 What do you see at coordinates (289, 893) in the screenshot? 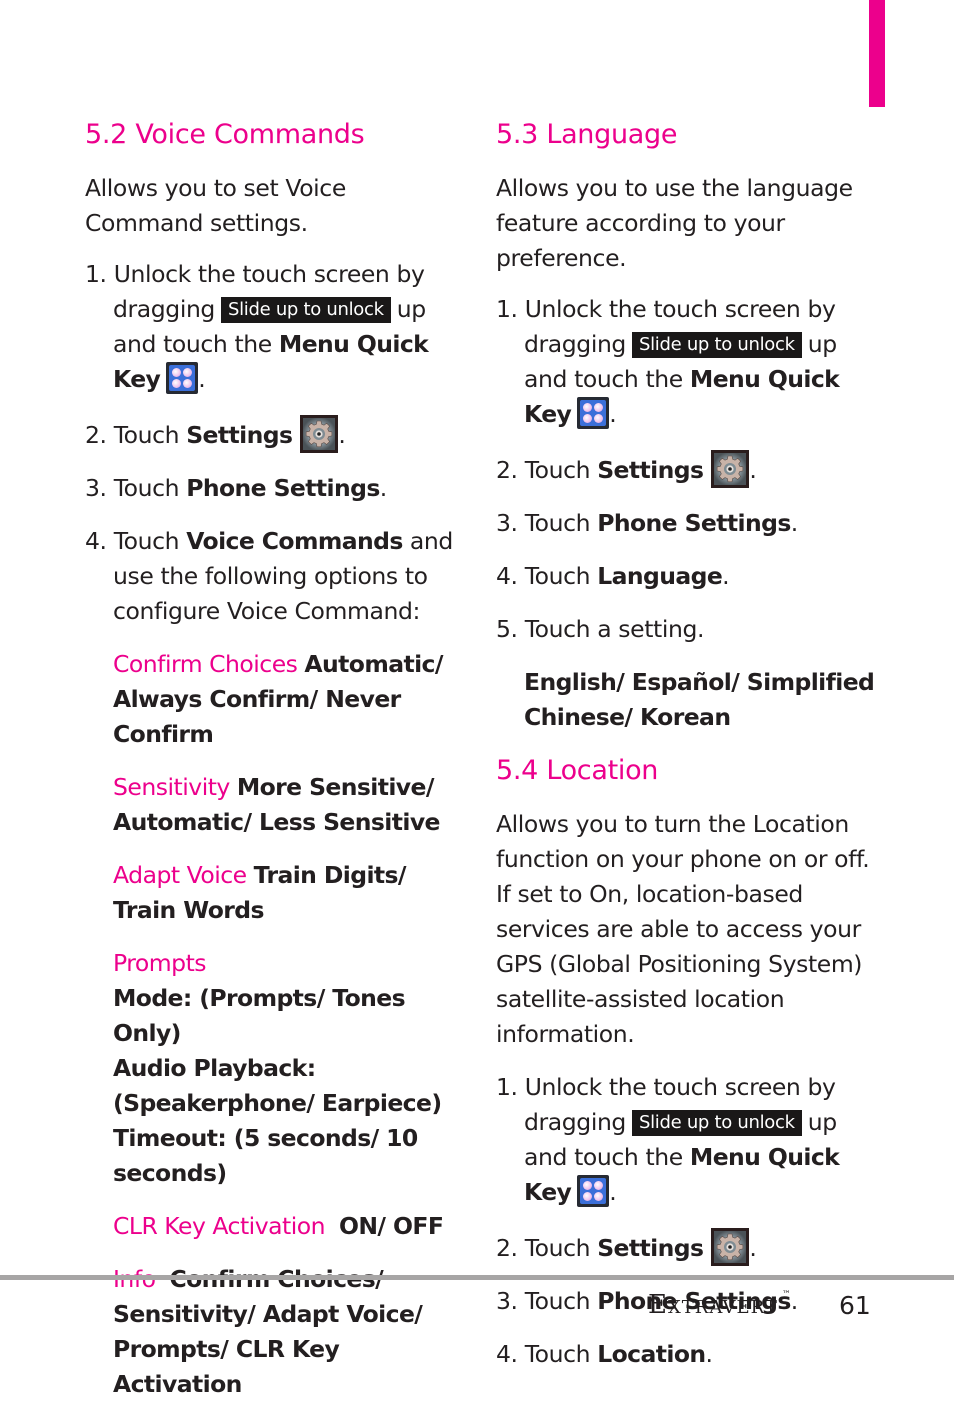
I see `option-adapt-voice: Adapt Voice Train Digits/ Train Words` at bounding box center [289, 893].